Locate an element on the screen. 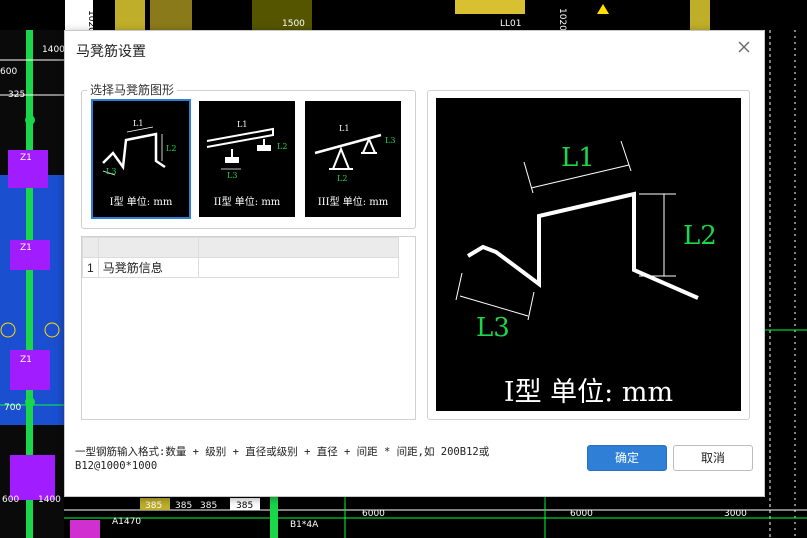  shape-1-l1: L1 is located at coordinates (138, 123).